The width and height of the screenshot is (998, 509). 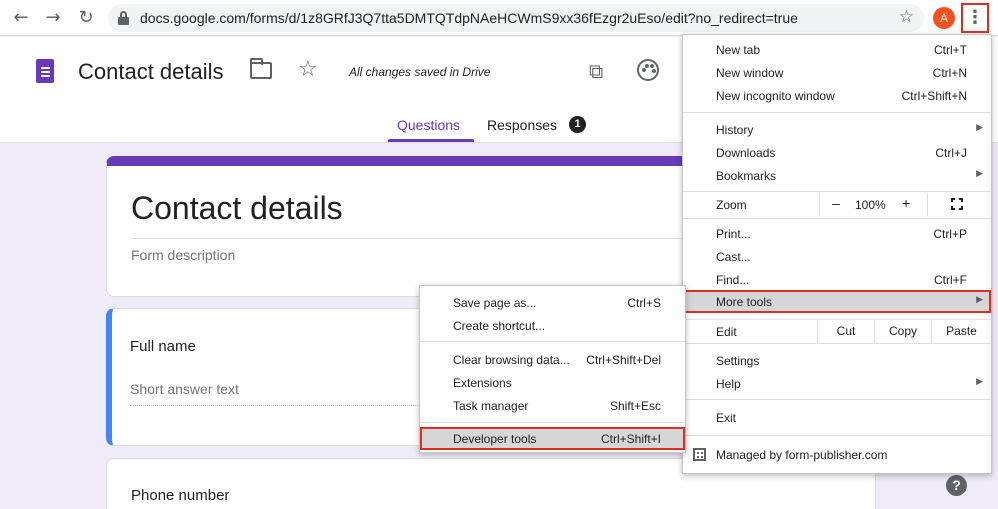 What do you see at coordinates (86, 18) in the screenshot?
I see `reload-icon: ↻` at bounding box center [86, 18].